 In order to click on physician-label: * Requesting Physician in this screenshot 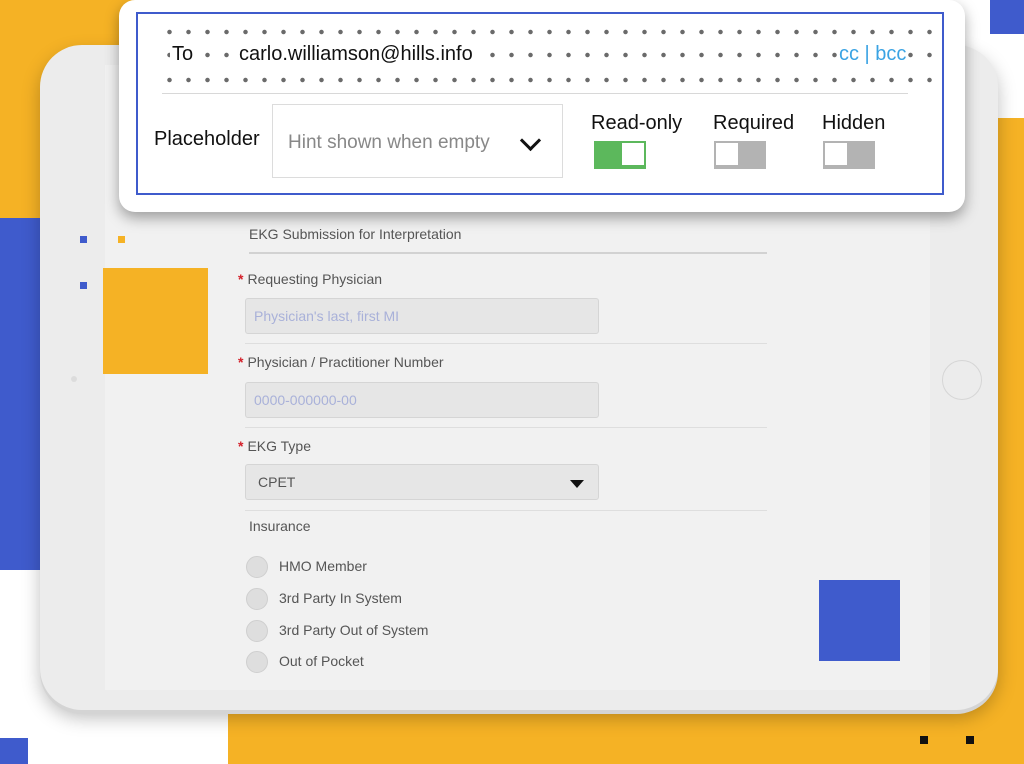, I will do `click(310, 279)`.